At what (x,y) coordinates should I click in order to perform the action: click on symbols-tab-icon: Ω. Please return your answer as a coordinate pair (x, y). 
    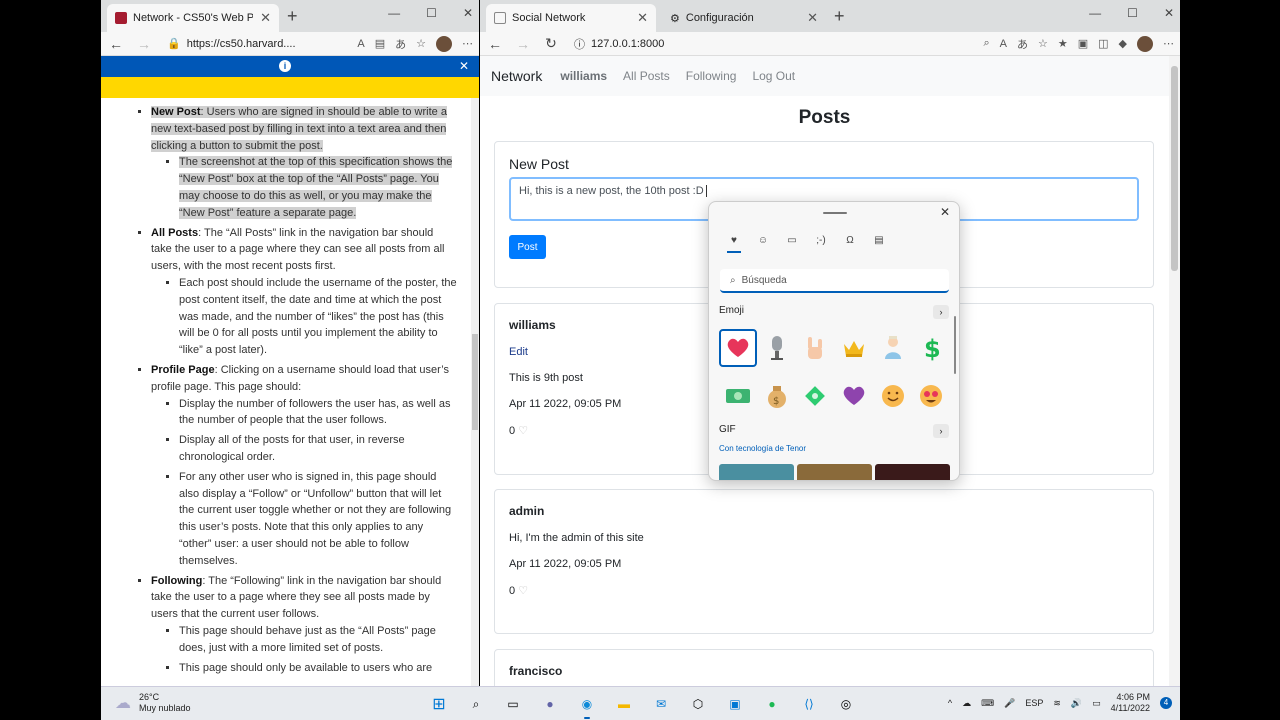
    Looking at the image, I should click on (850, 244).